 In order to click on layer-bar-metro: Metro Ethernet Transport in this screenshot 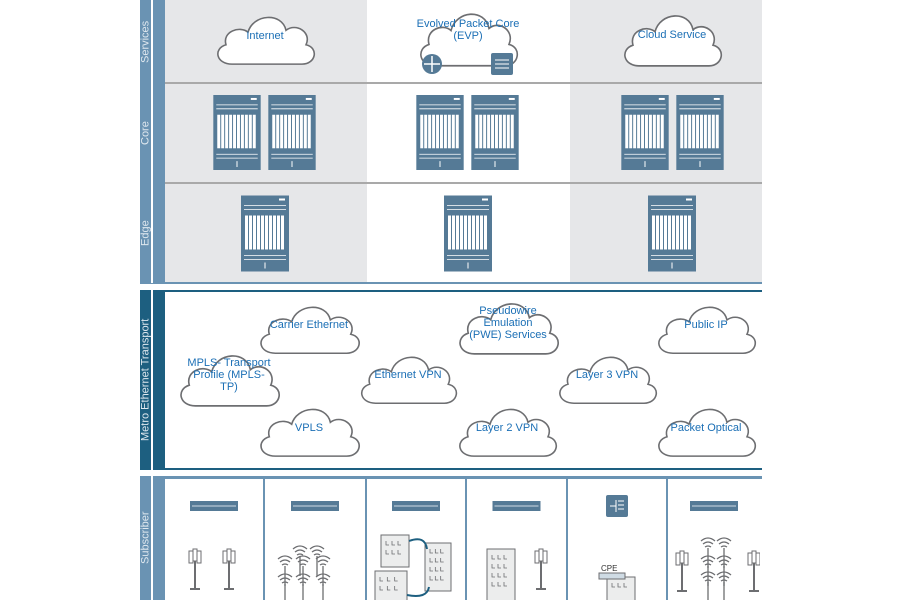, I will do `click(152, 380)`.